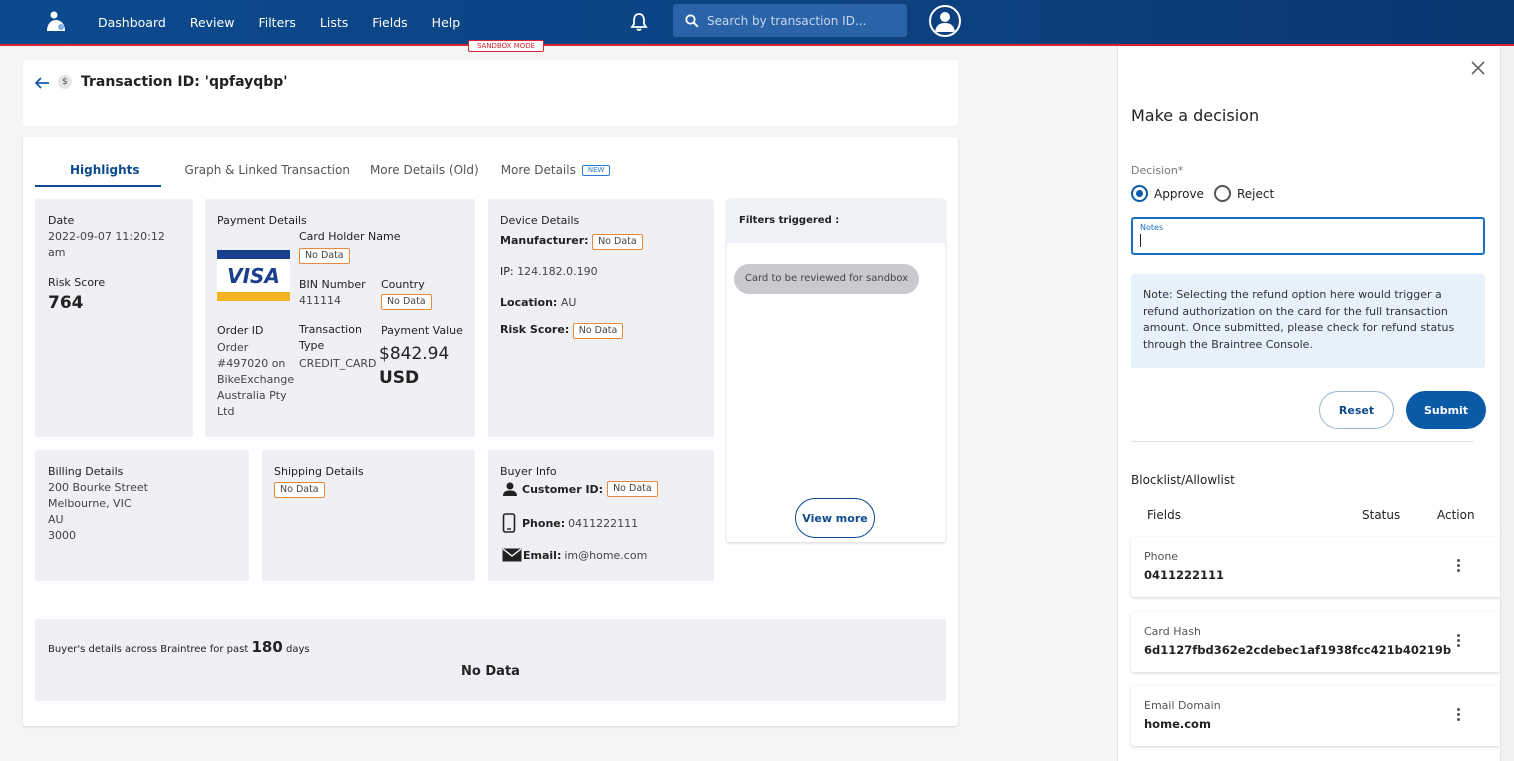 This screenshot has height=761, width=1514. Describe the element at coordinates (299, 490) in the screenshot. I see `shipping-no-data: No Data` at that location.